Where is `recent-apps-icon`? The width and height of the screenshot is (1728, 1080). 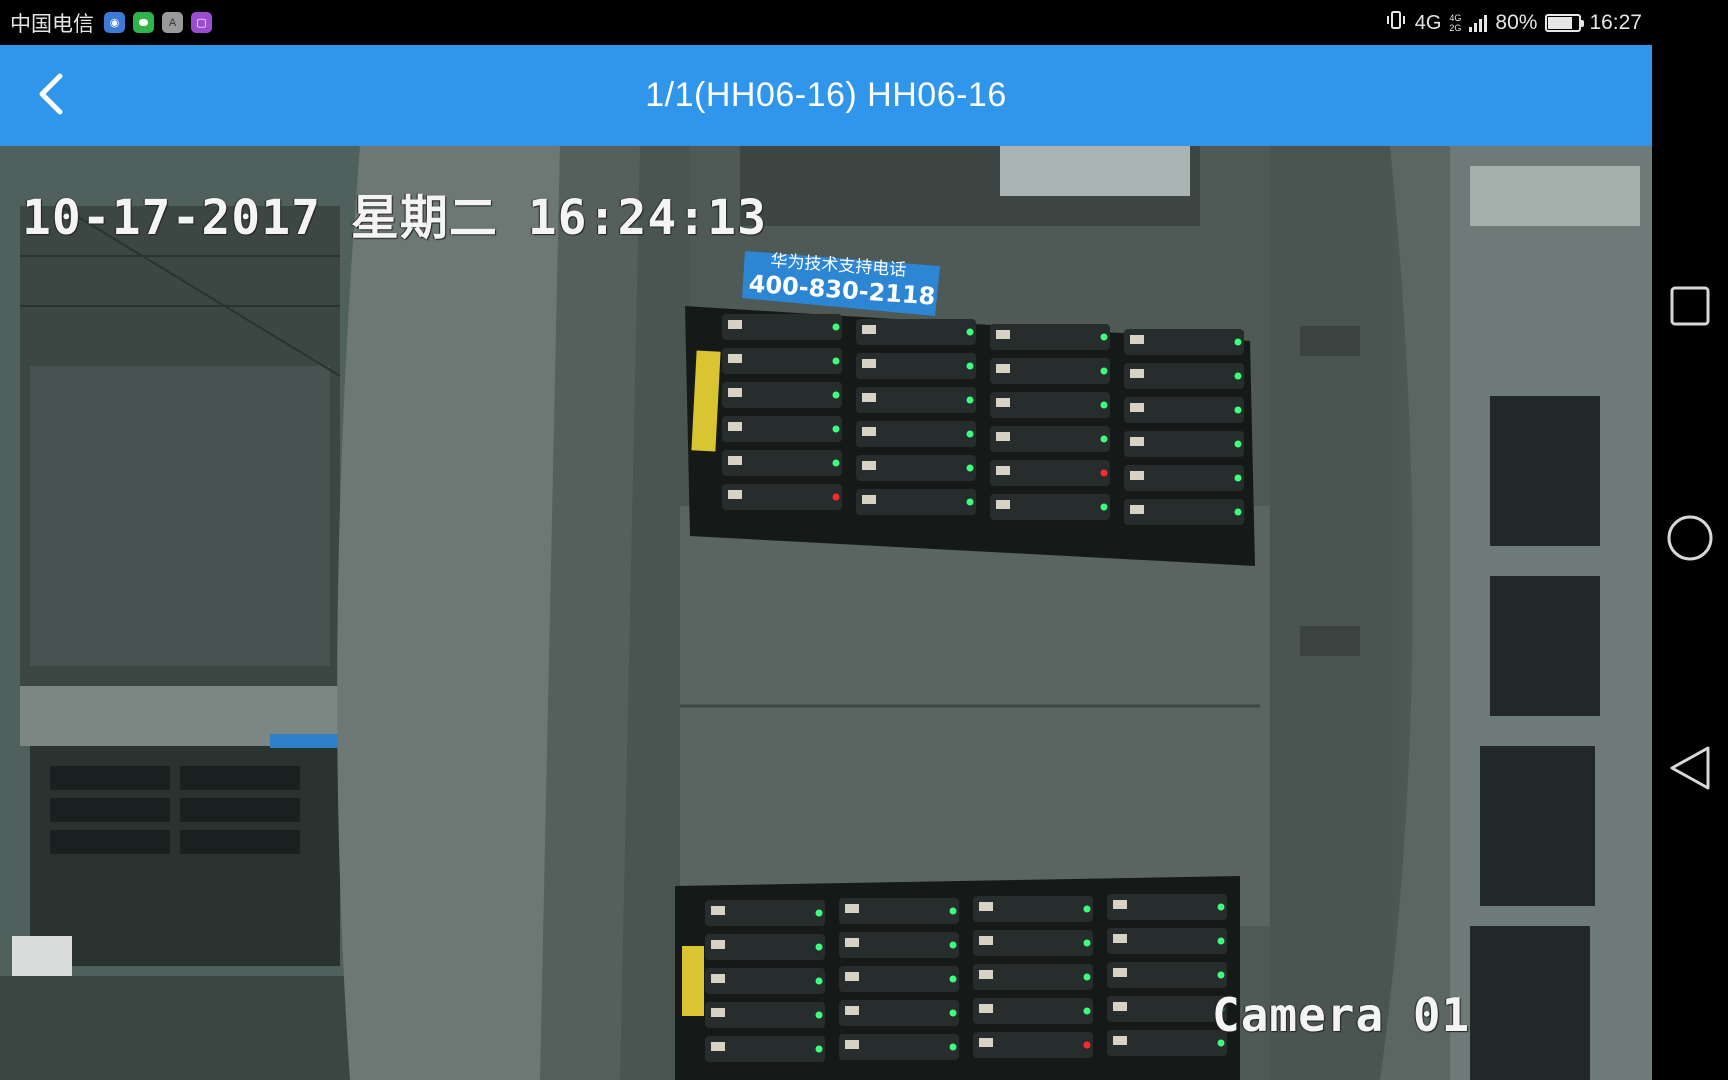
recent-apps-icon is located at coordinates (1690, 308).